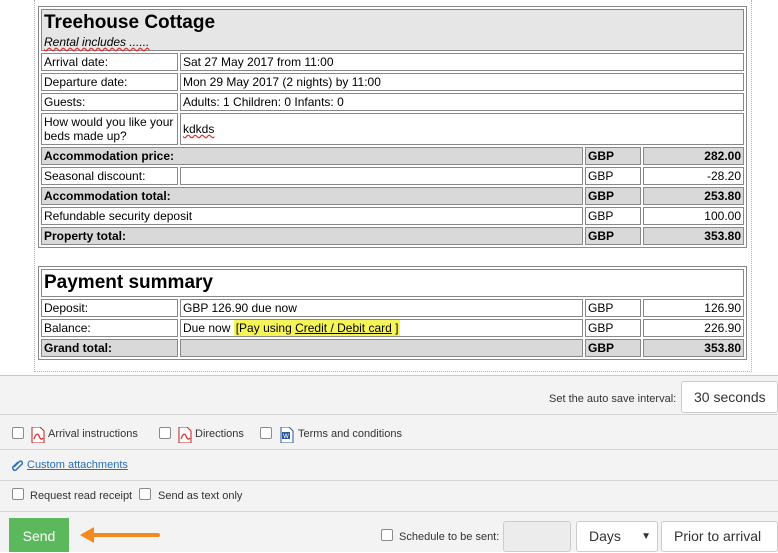 The image size is (778, 553). I want to click on balance-currency: GBP, so click(613, 328).